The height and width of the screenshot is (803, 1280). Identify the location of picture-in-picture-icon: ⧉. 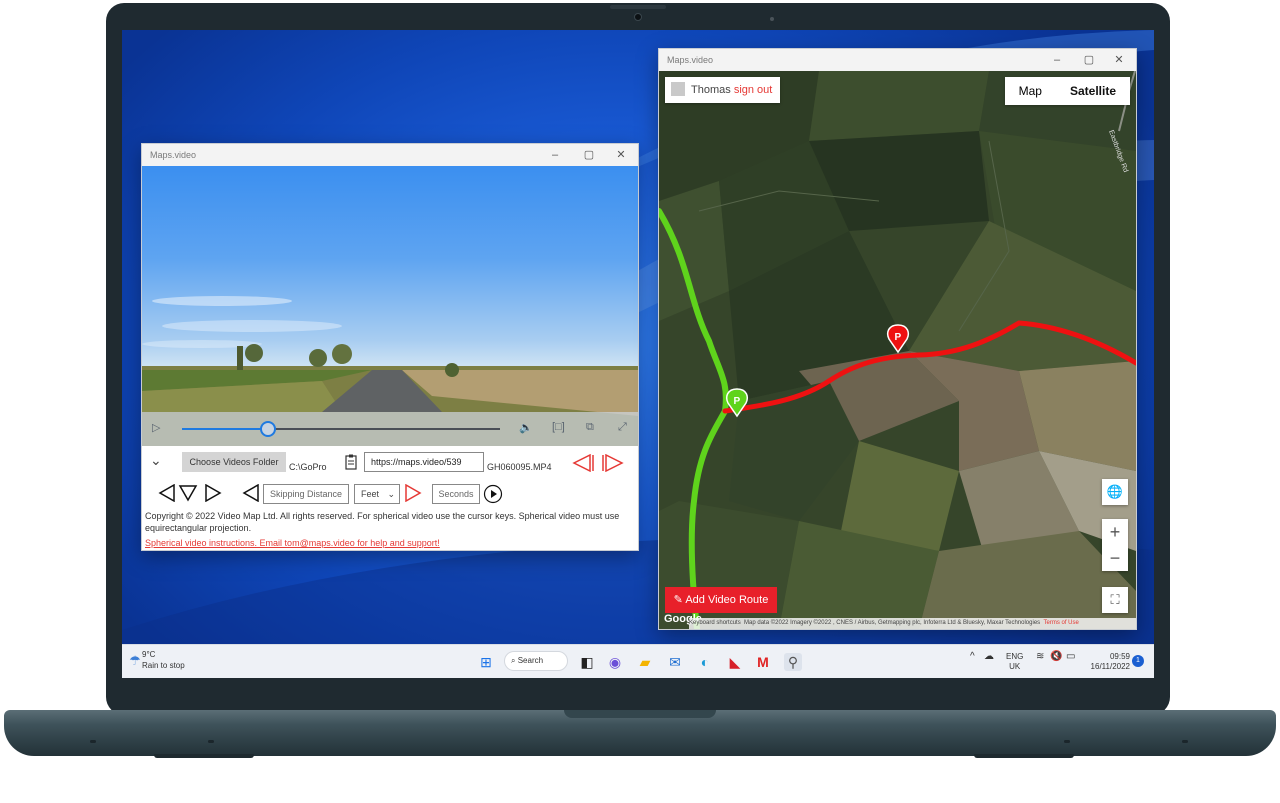
(590, 427).